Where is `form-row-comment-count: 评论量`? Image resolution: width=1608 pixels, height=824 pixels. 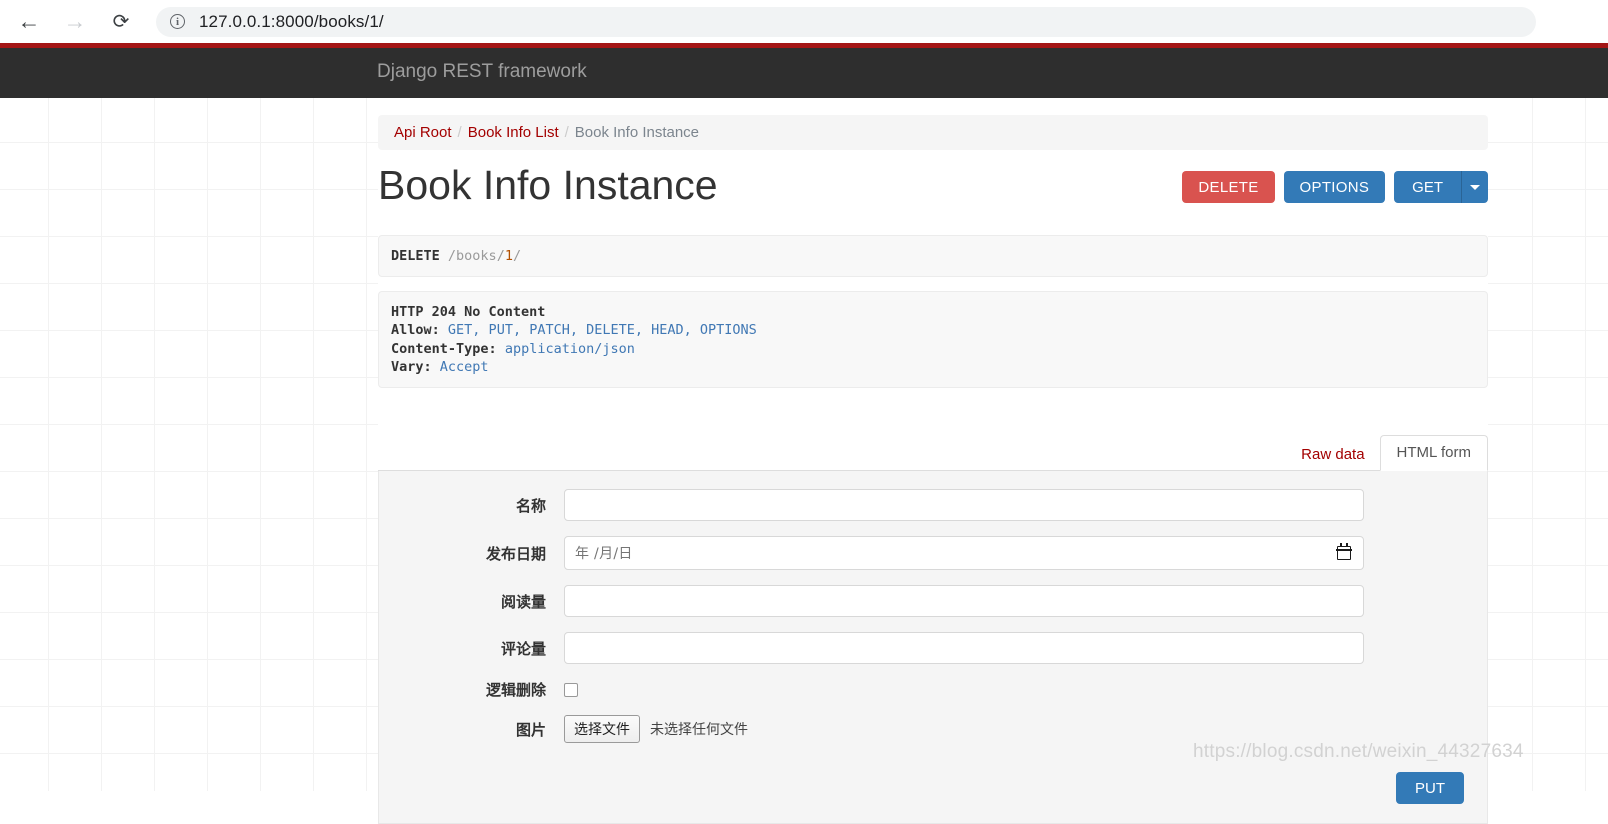
form-row-comment-count: 评论量 is located at coordinates (933, 648).